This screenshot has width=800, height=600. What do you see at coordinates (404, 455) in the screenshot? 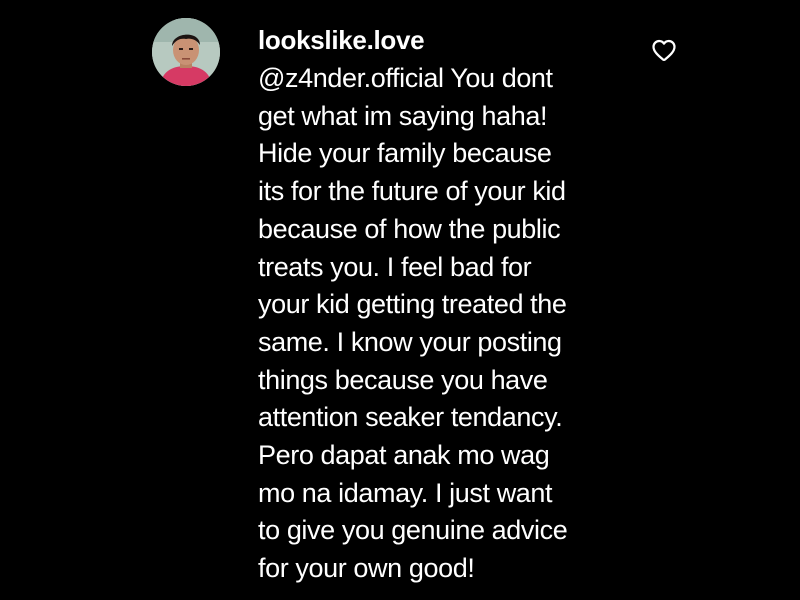
I see `comment-text-line: Pero dapat anak mo wag` at bounding box center [404, 455].